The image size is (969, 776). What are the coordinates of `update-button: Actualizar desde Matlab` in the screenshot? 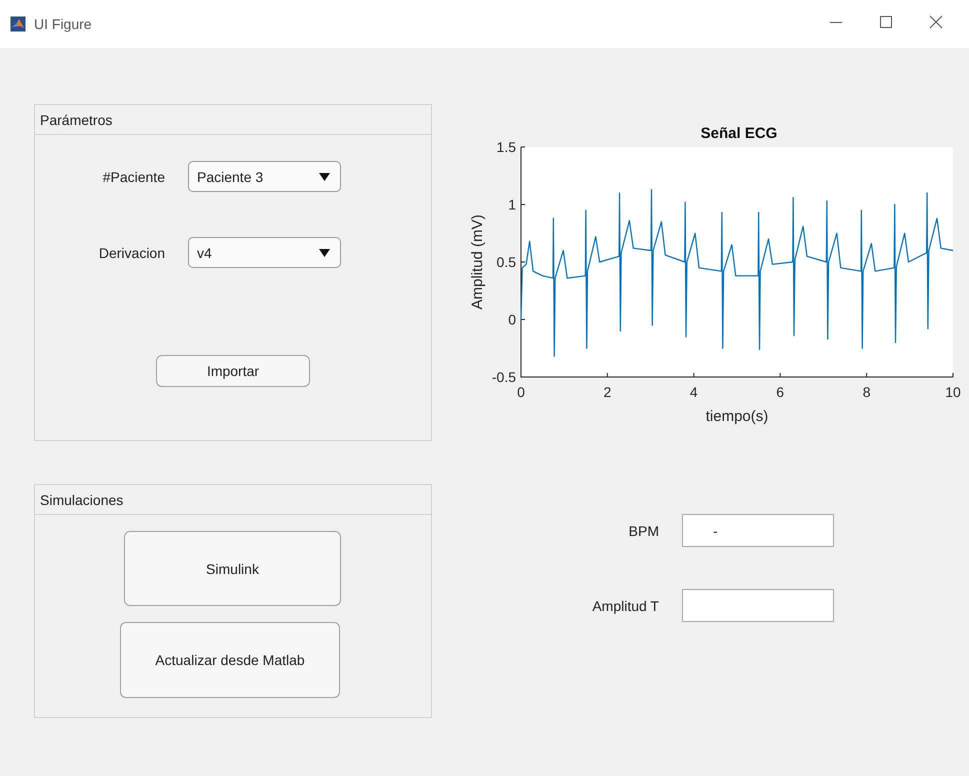 It's located at (230, 660).